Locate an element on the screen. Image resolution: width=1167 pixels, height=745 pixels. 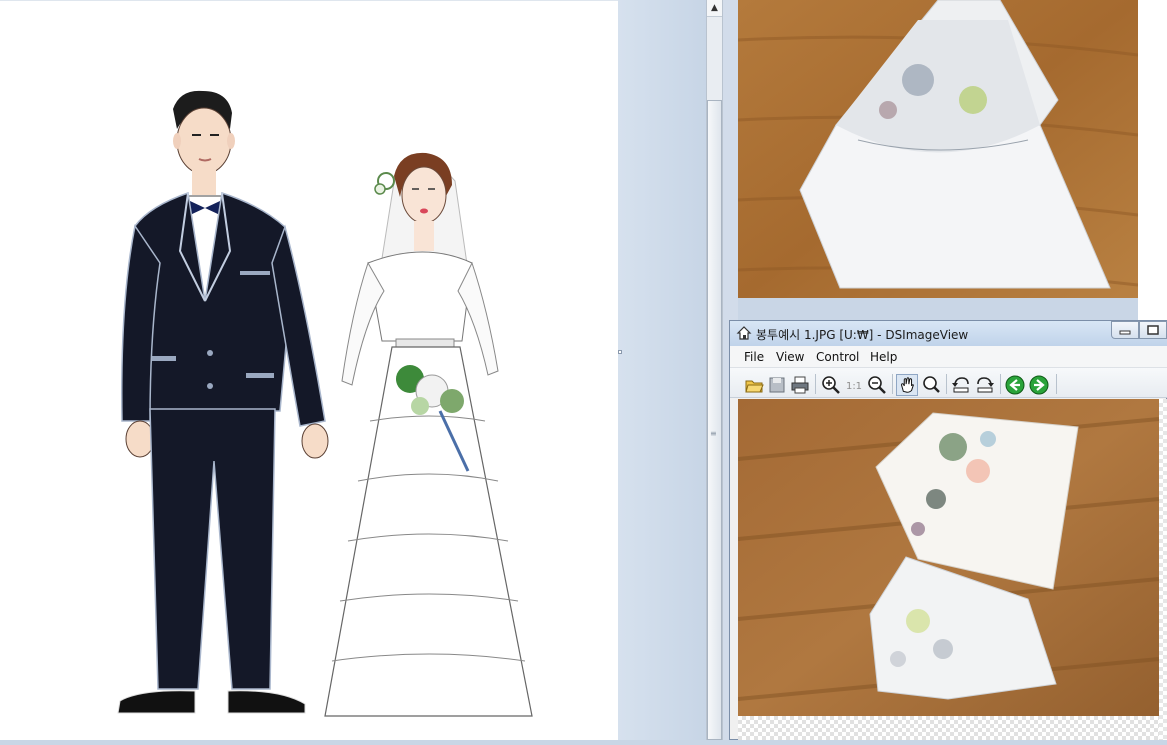
app-house-icon is located at coordinates (744, 333).